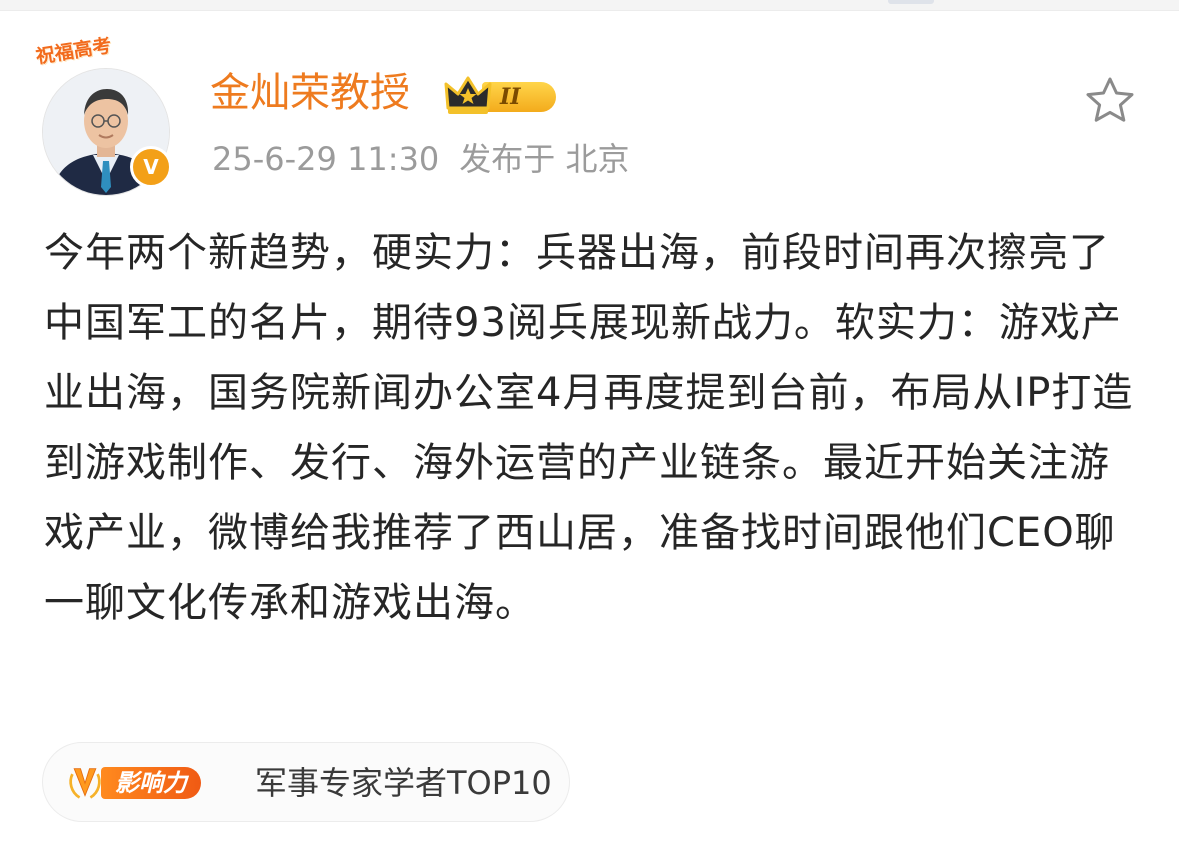  Describe the element at coordinates (589, 5) in the screenshot. I see `top-divider` at that location.